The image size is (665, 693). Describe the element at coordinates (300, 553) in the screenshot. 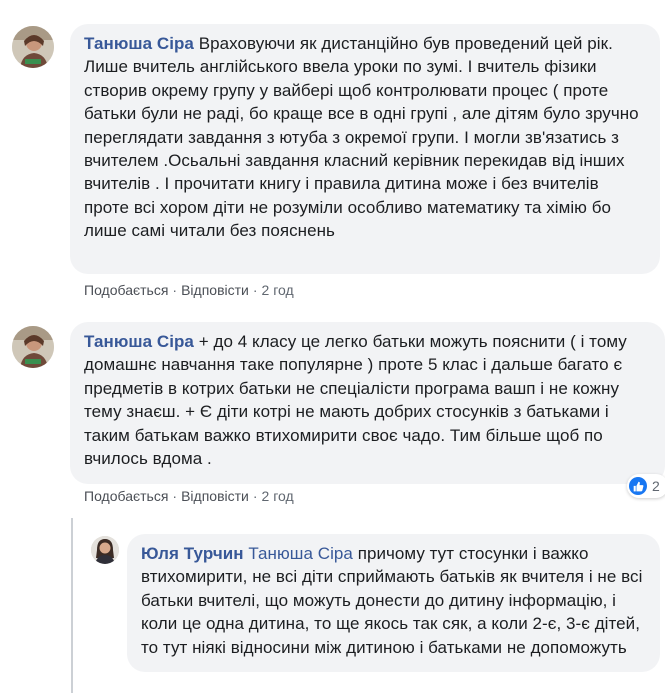

I see `reply-mention: Танюша Сіра` at that location.